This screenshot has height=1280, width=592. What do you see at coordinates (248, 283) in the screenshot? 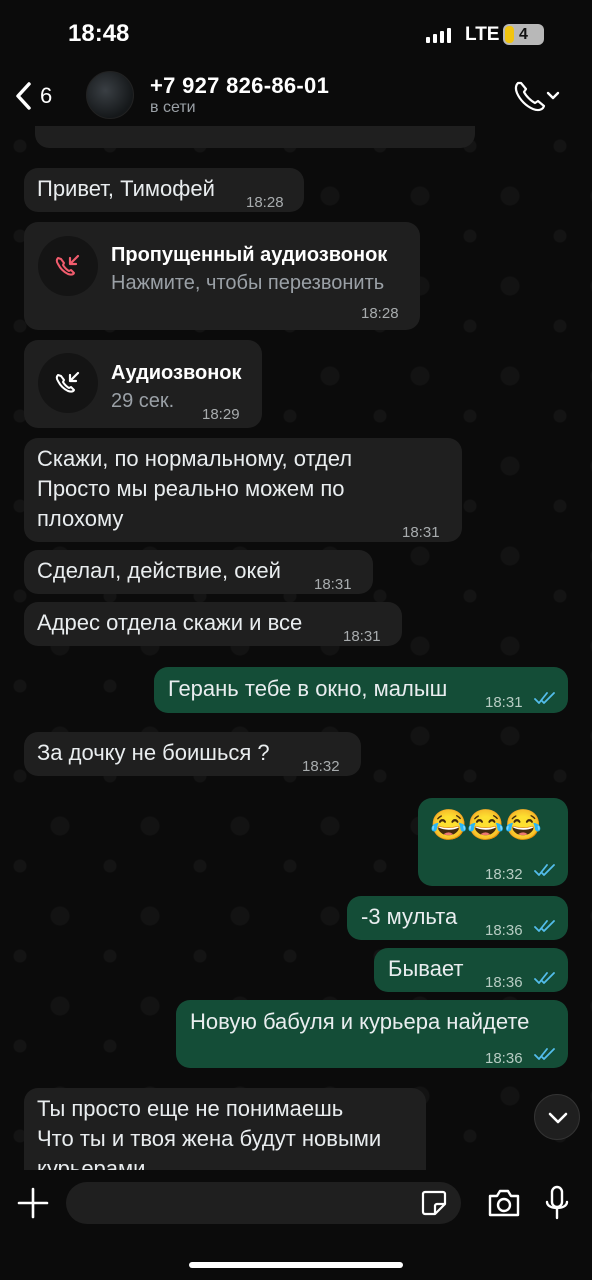
I see `call-subtitle: Нажмите, чтобы перезвонить` at bounding box center [248, 283].